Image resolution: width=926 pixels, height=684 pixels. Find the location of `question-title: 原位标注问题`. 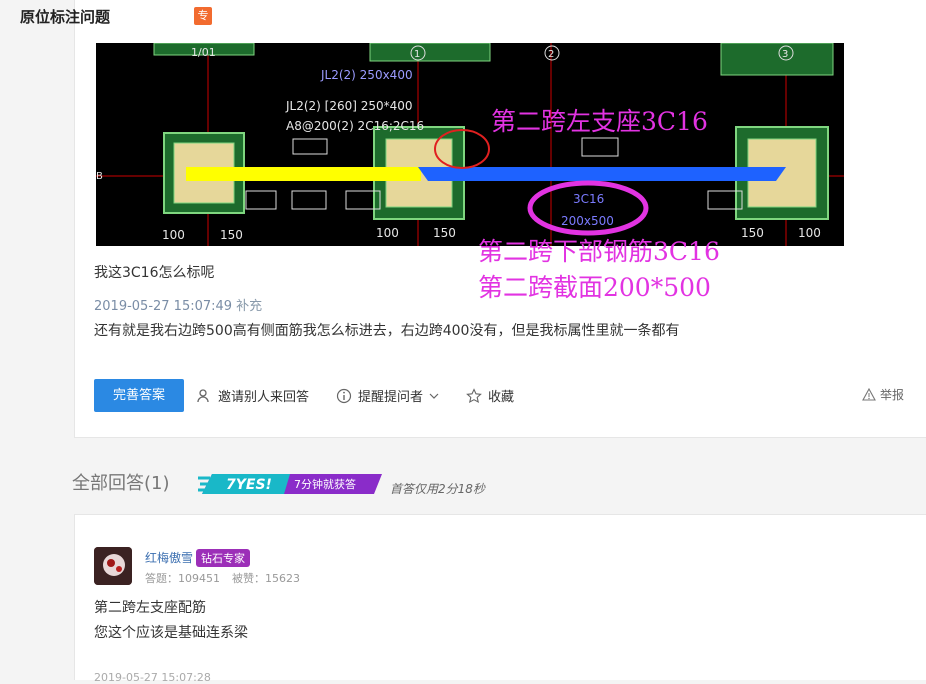

question-title: 原位标注问题 is located at coordinates (65, 17).